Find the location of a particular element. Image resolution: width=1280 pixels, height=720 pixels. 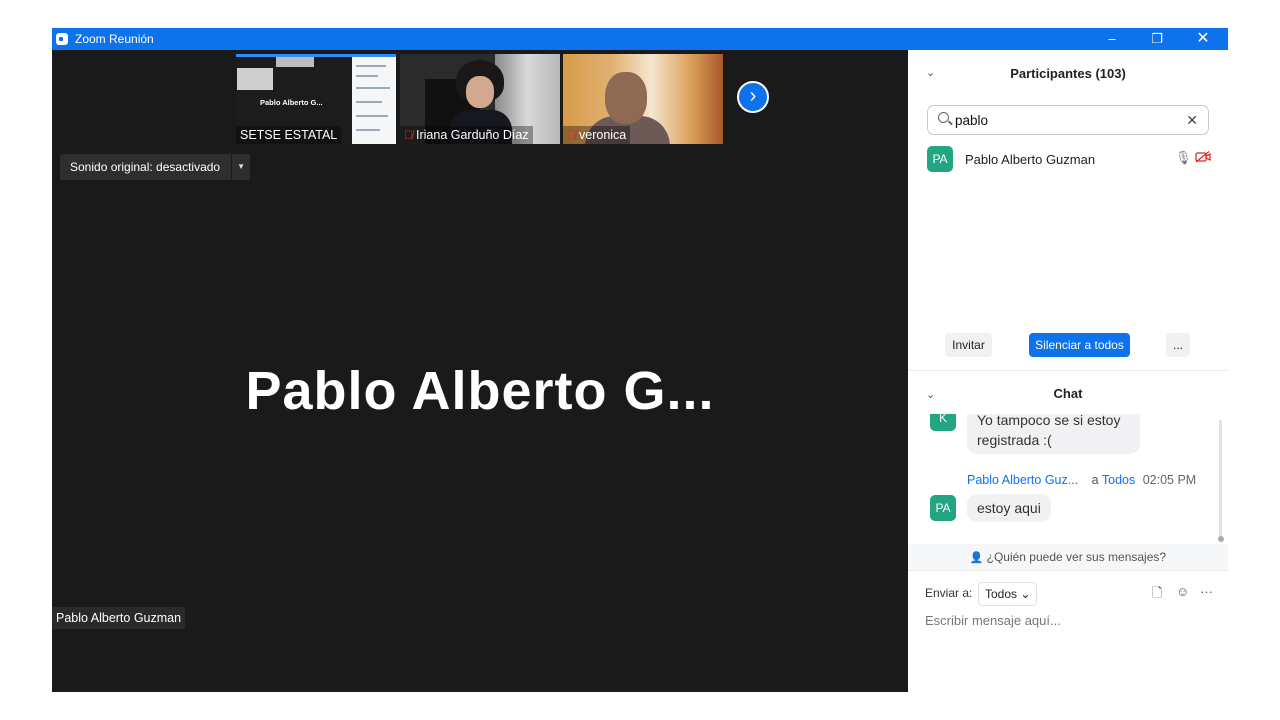

video-thumbnail: 🎙̸ Iriana Garduño Díaz is located at coordinates (480, 99).